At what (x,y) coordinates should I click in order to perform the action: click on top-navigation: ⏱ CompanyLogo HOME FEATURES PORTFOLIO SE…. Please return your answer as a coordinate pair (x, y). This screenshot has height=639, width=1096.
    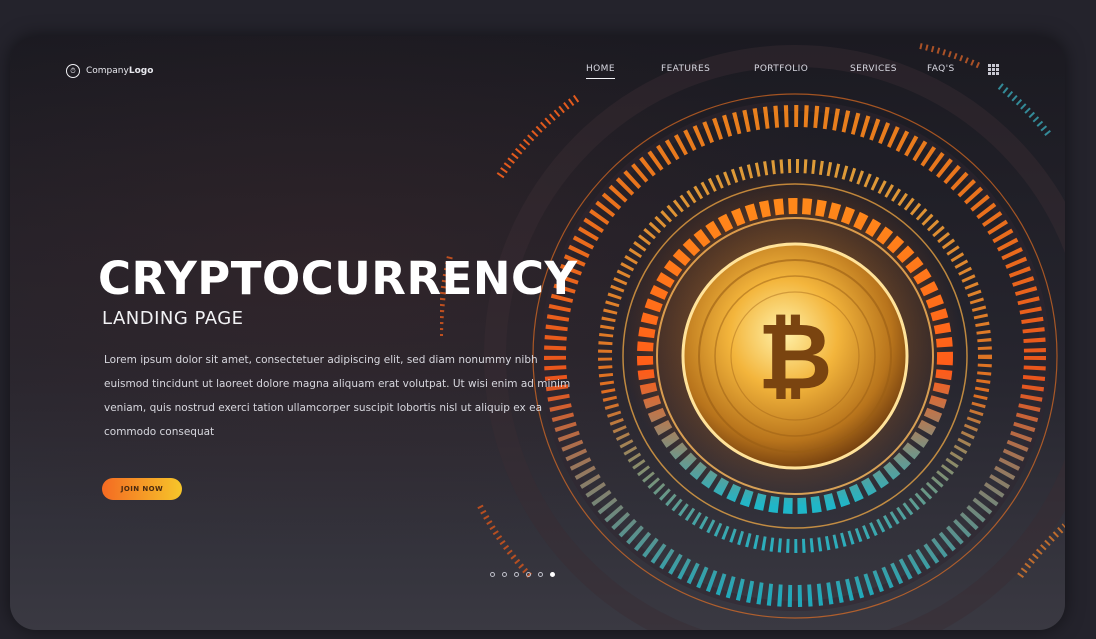
    Looking at the image, I should click on (537, 71).